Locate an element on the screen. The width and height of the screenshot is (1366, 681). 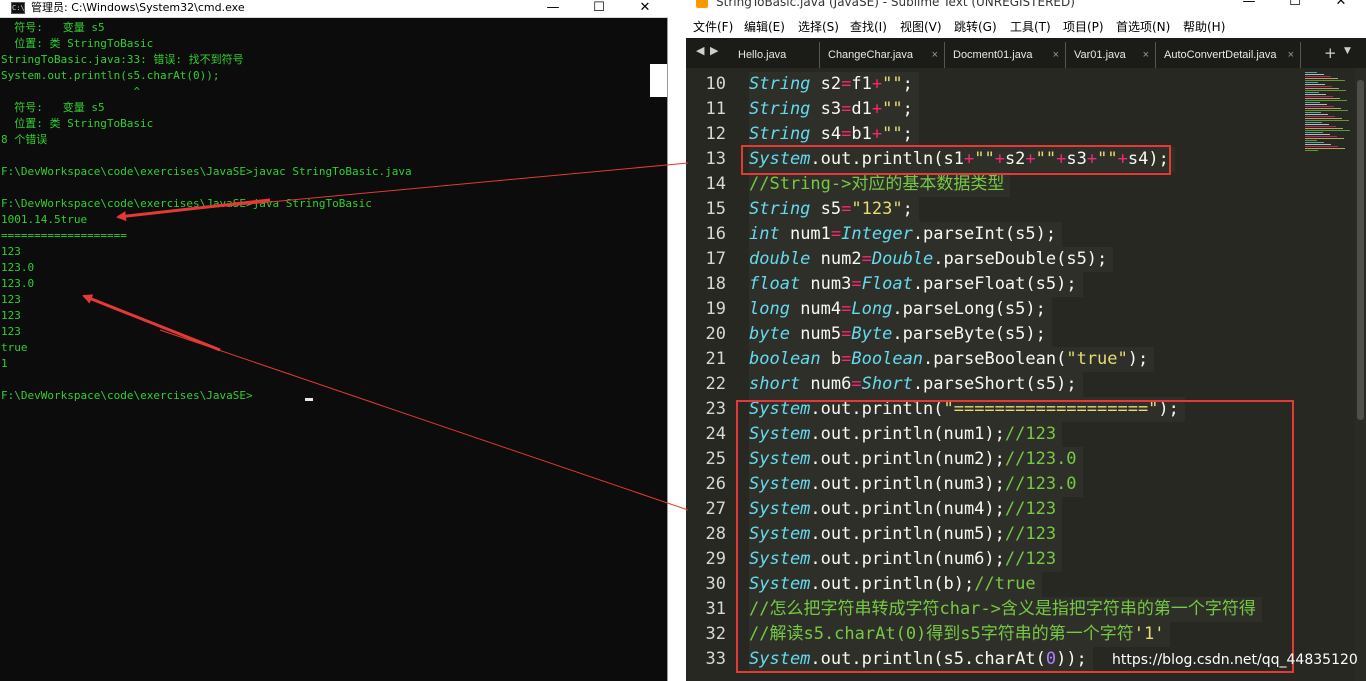
sublime-minimize-button: — is located at coordinates (1249, 6).